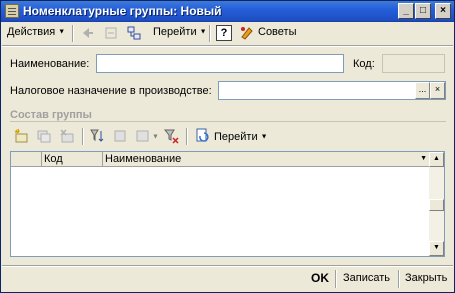 The height and width of the screenshot is (293, 455). What do you see at coordinates (143, 159) in the screenshot?
I see `column-header-name-label: Наименование` at bounding box center [143, 159].